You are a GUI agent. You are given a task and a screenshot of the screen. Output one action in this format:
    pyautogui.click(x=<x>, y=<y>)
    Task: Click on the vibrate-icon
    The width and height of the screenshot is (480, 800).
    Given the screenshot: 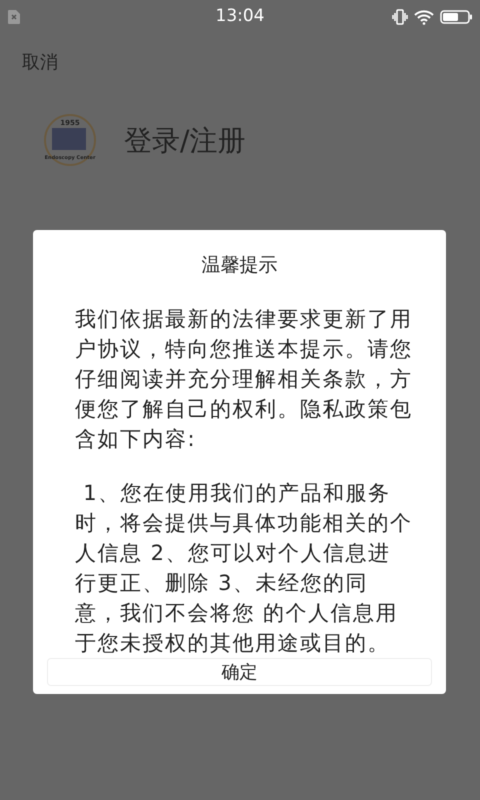 What is the action you would take?
    pyautogui.click(x=400, y=17)
    